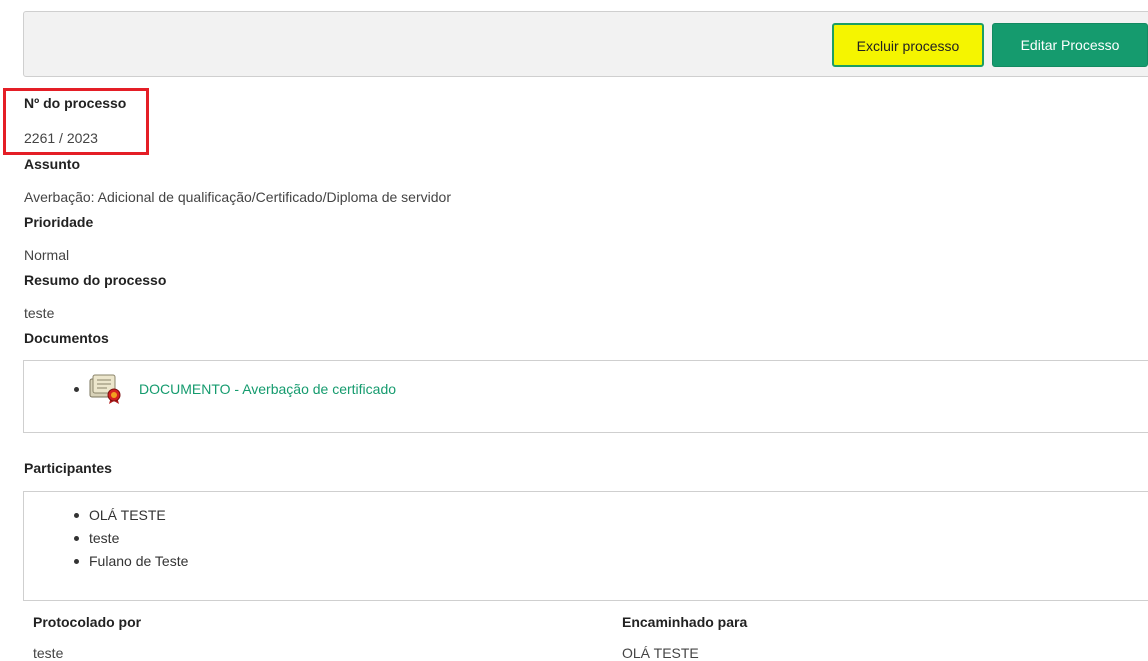 This screenshot has width=1148, height=661. What do you see at coordinates (107, 389) in the screenshot?
I see `certificate-document-icon` at bounding box center [107, 389].